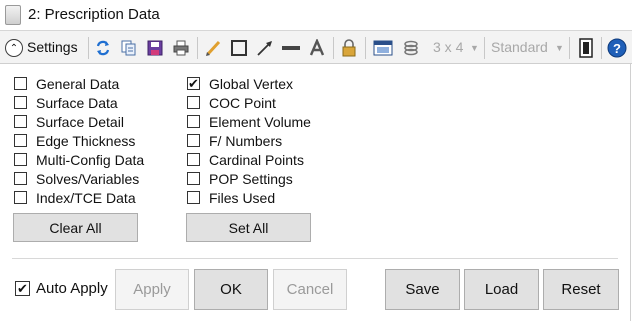  Describe the element at coordinates (630, 192) in the screenshot. I see `panel-border` at that location.